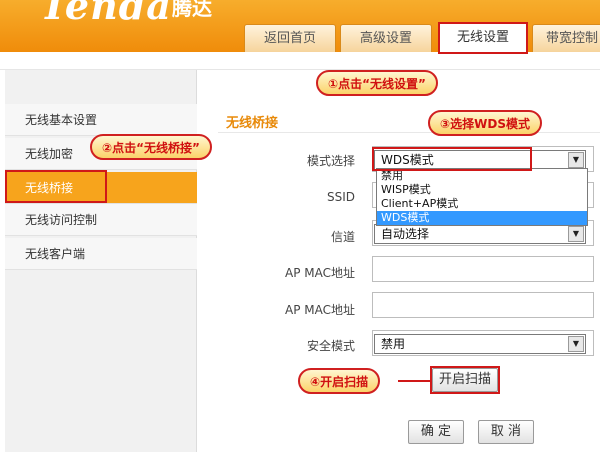 The width and height of the screenshot is (600, 452). I want to click on tab-bandwidth: 带宽控制, so click(566, 38).